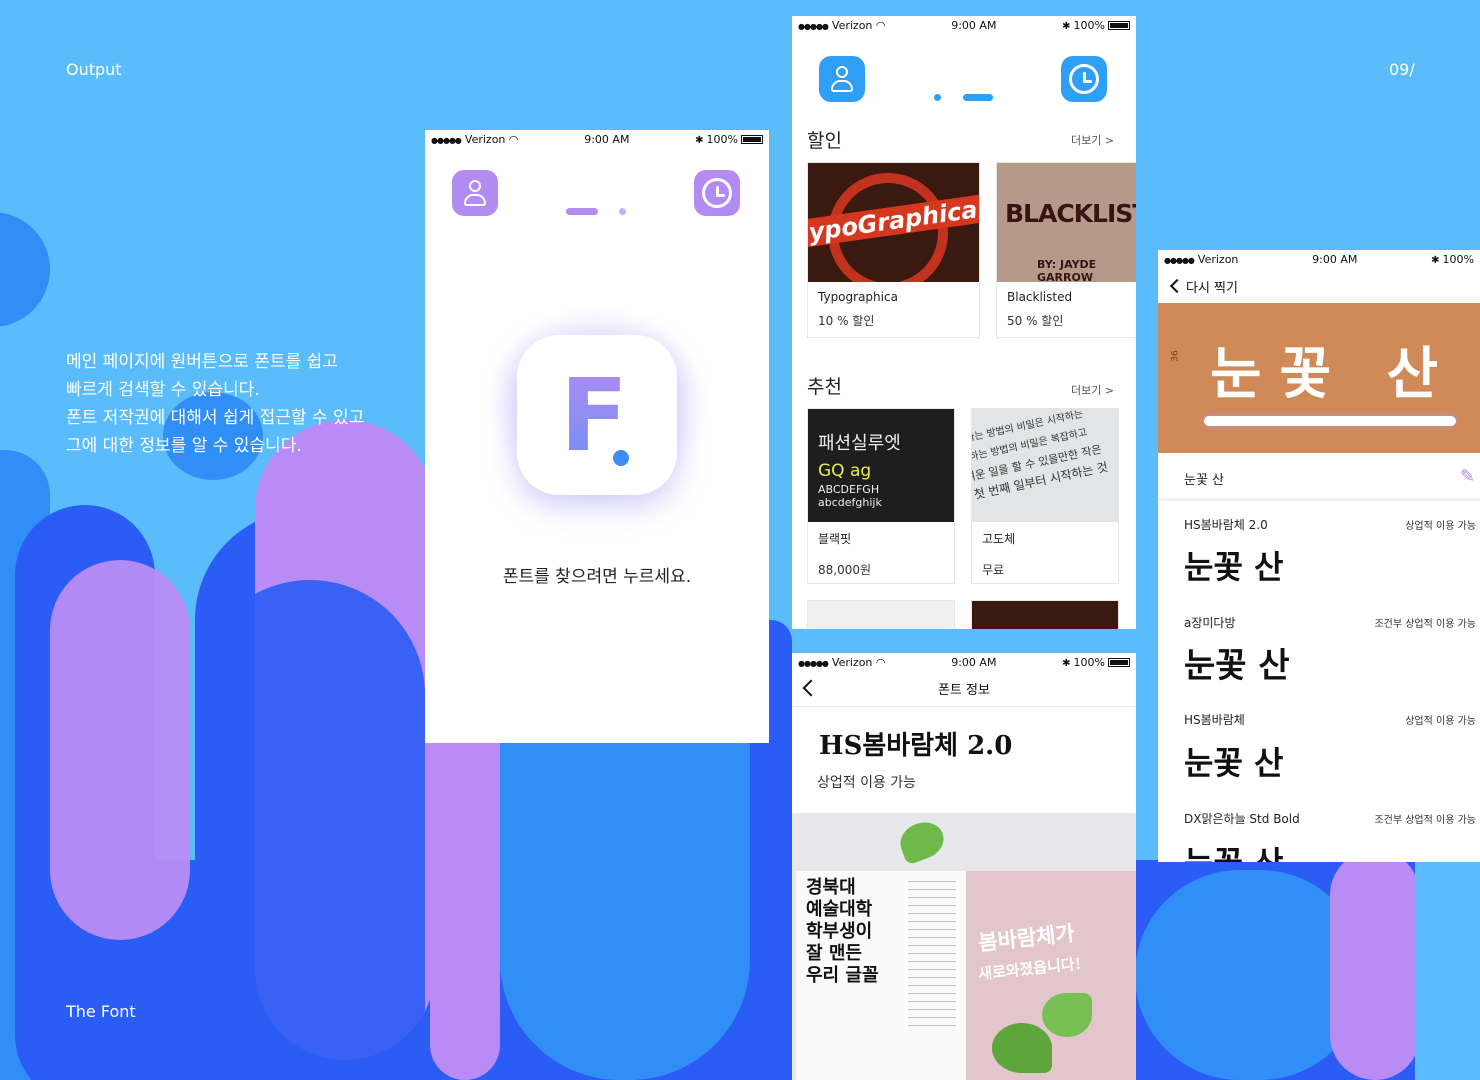  Describe the element at coordinates (845, 471) in the screenshot. I see `thumb-line: GQ ag` at that location.